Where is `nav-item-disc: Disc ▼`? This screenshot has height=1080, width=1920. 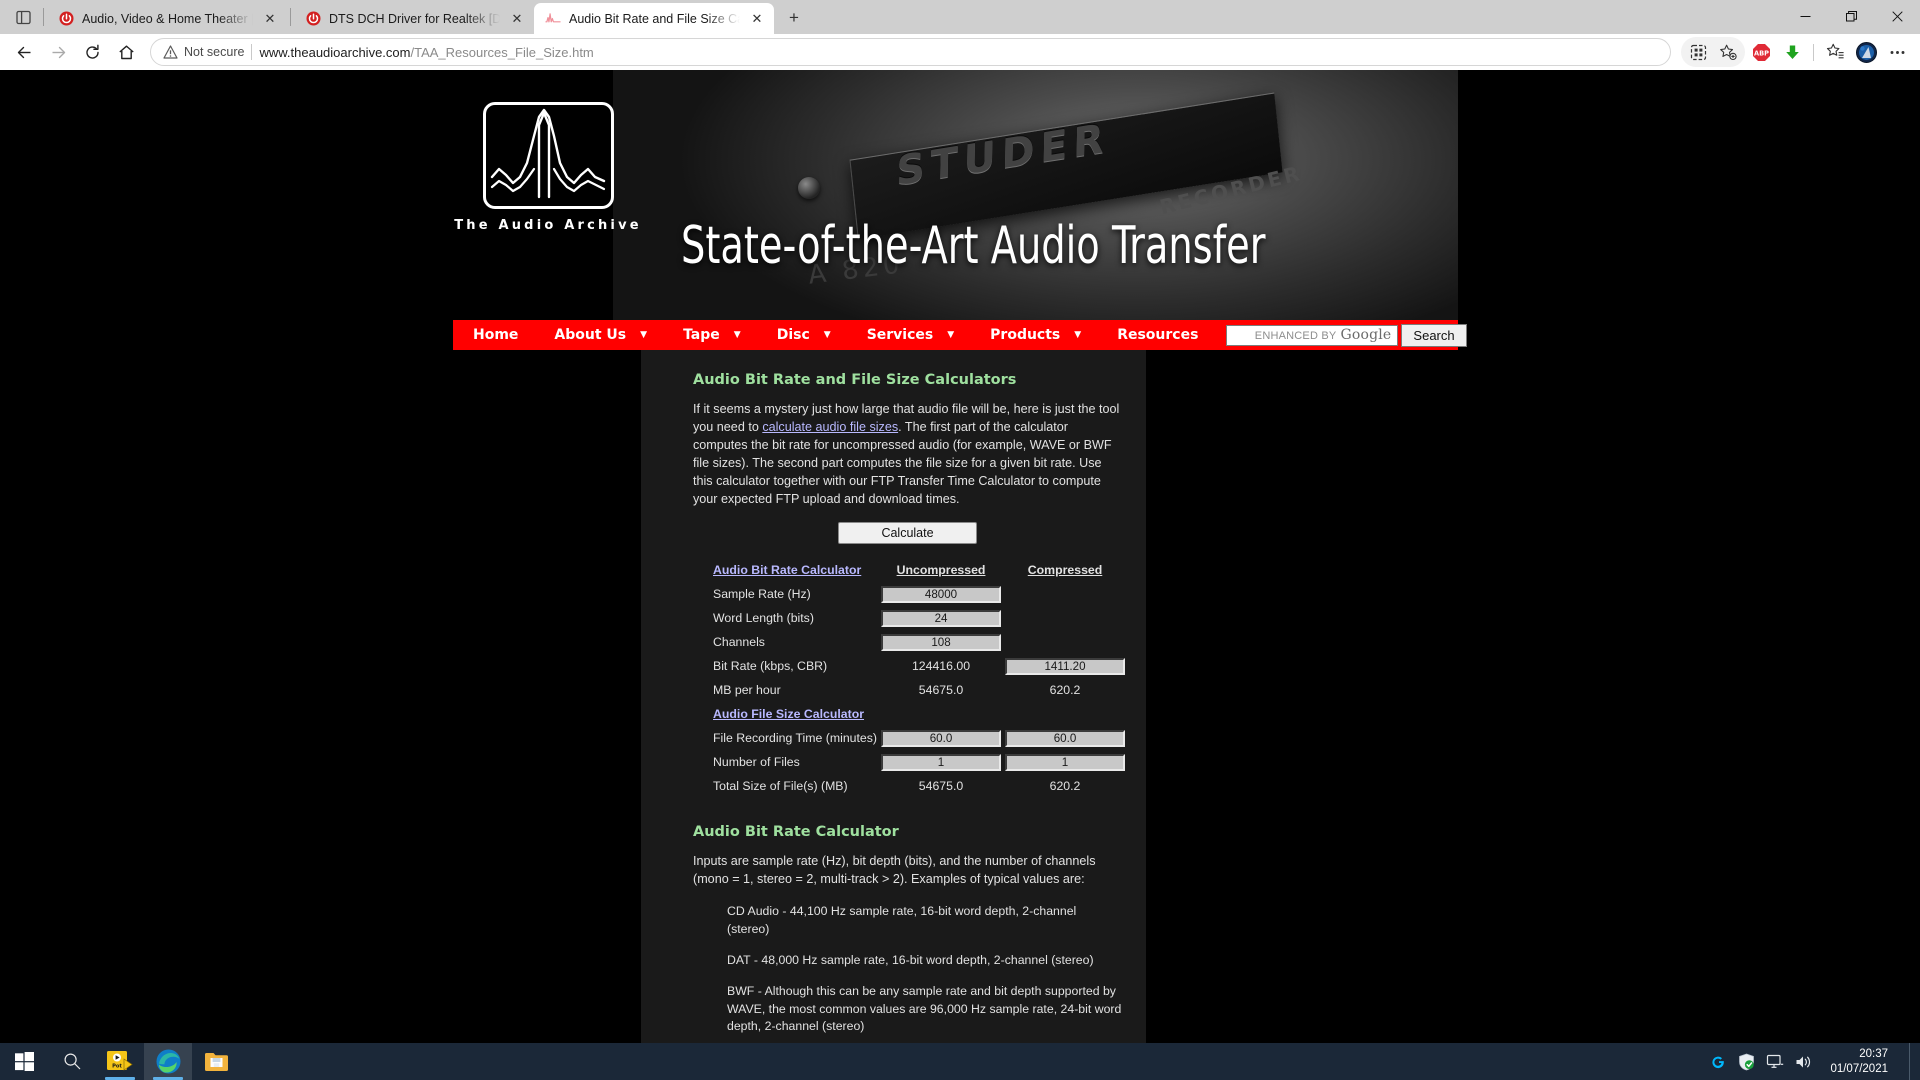 nav-item-disc: Disc ▼ is located at coordinates (804, 335).